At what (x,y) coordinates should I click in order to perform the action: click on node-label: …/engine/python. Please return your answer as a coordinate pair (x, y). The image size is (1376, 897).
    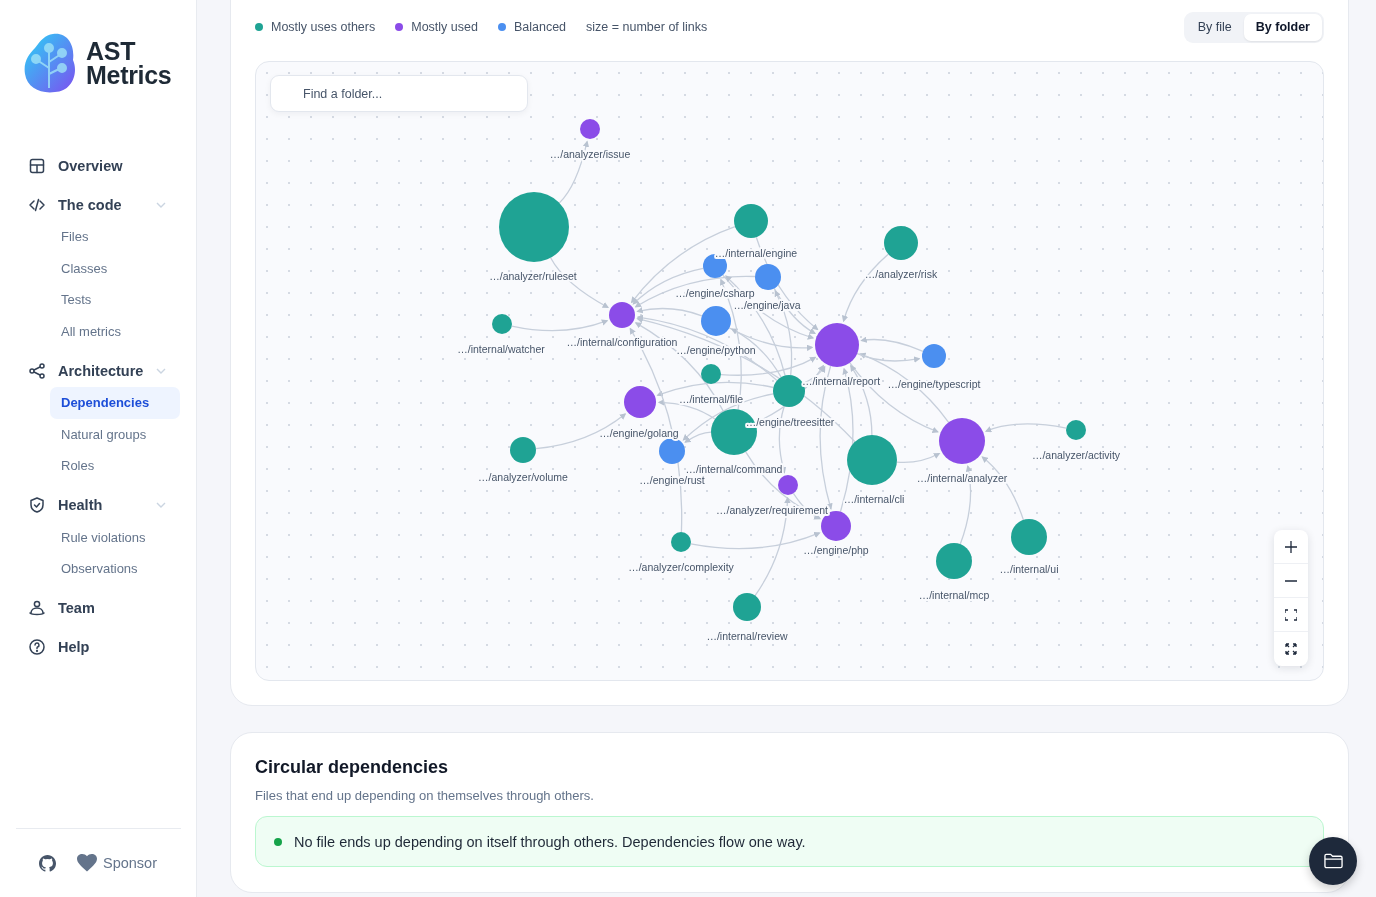
    Looking at the image, I should click on (716, 350).